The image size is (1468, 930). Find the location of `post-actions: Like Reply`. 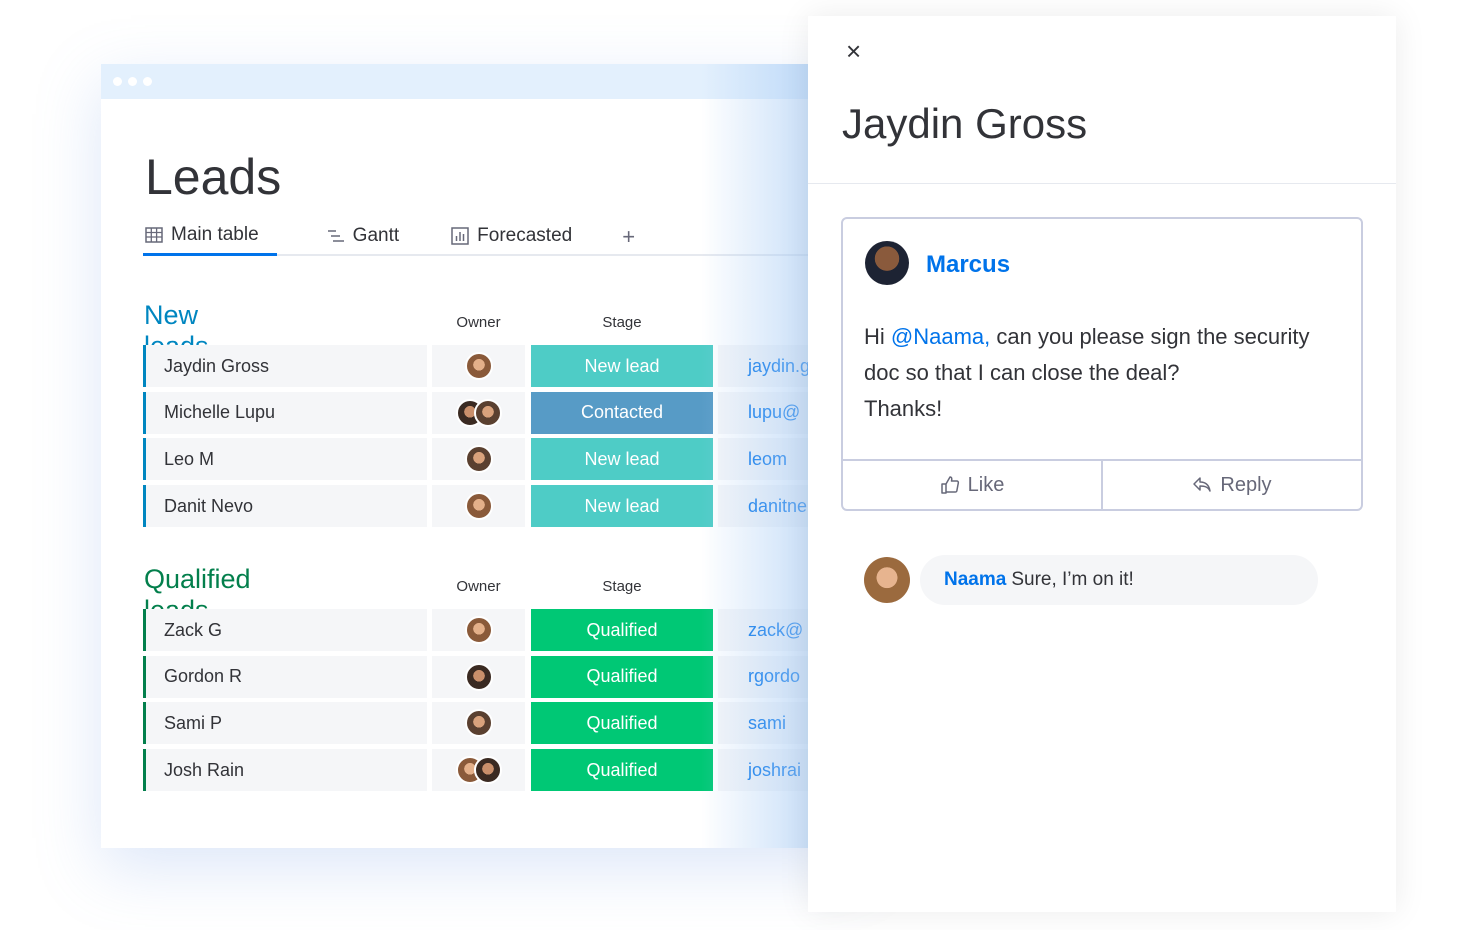

post-actions: Like Reply is located at coordinates (1102, 484).